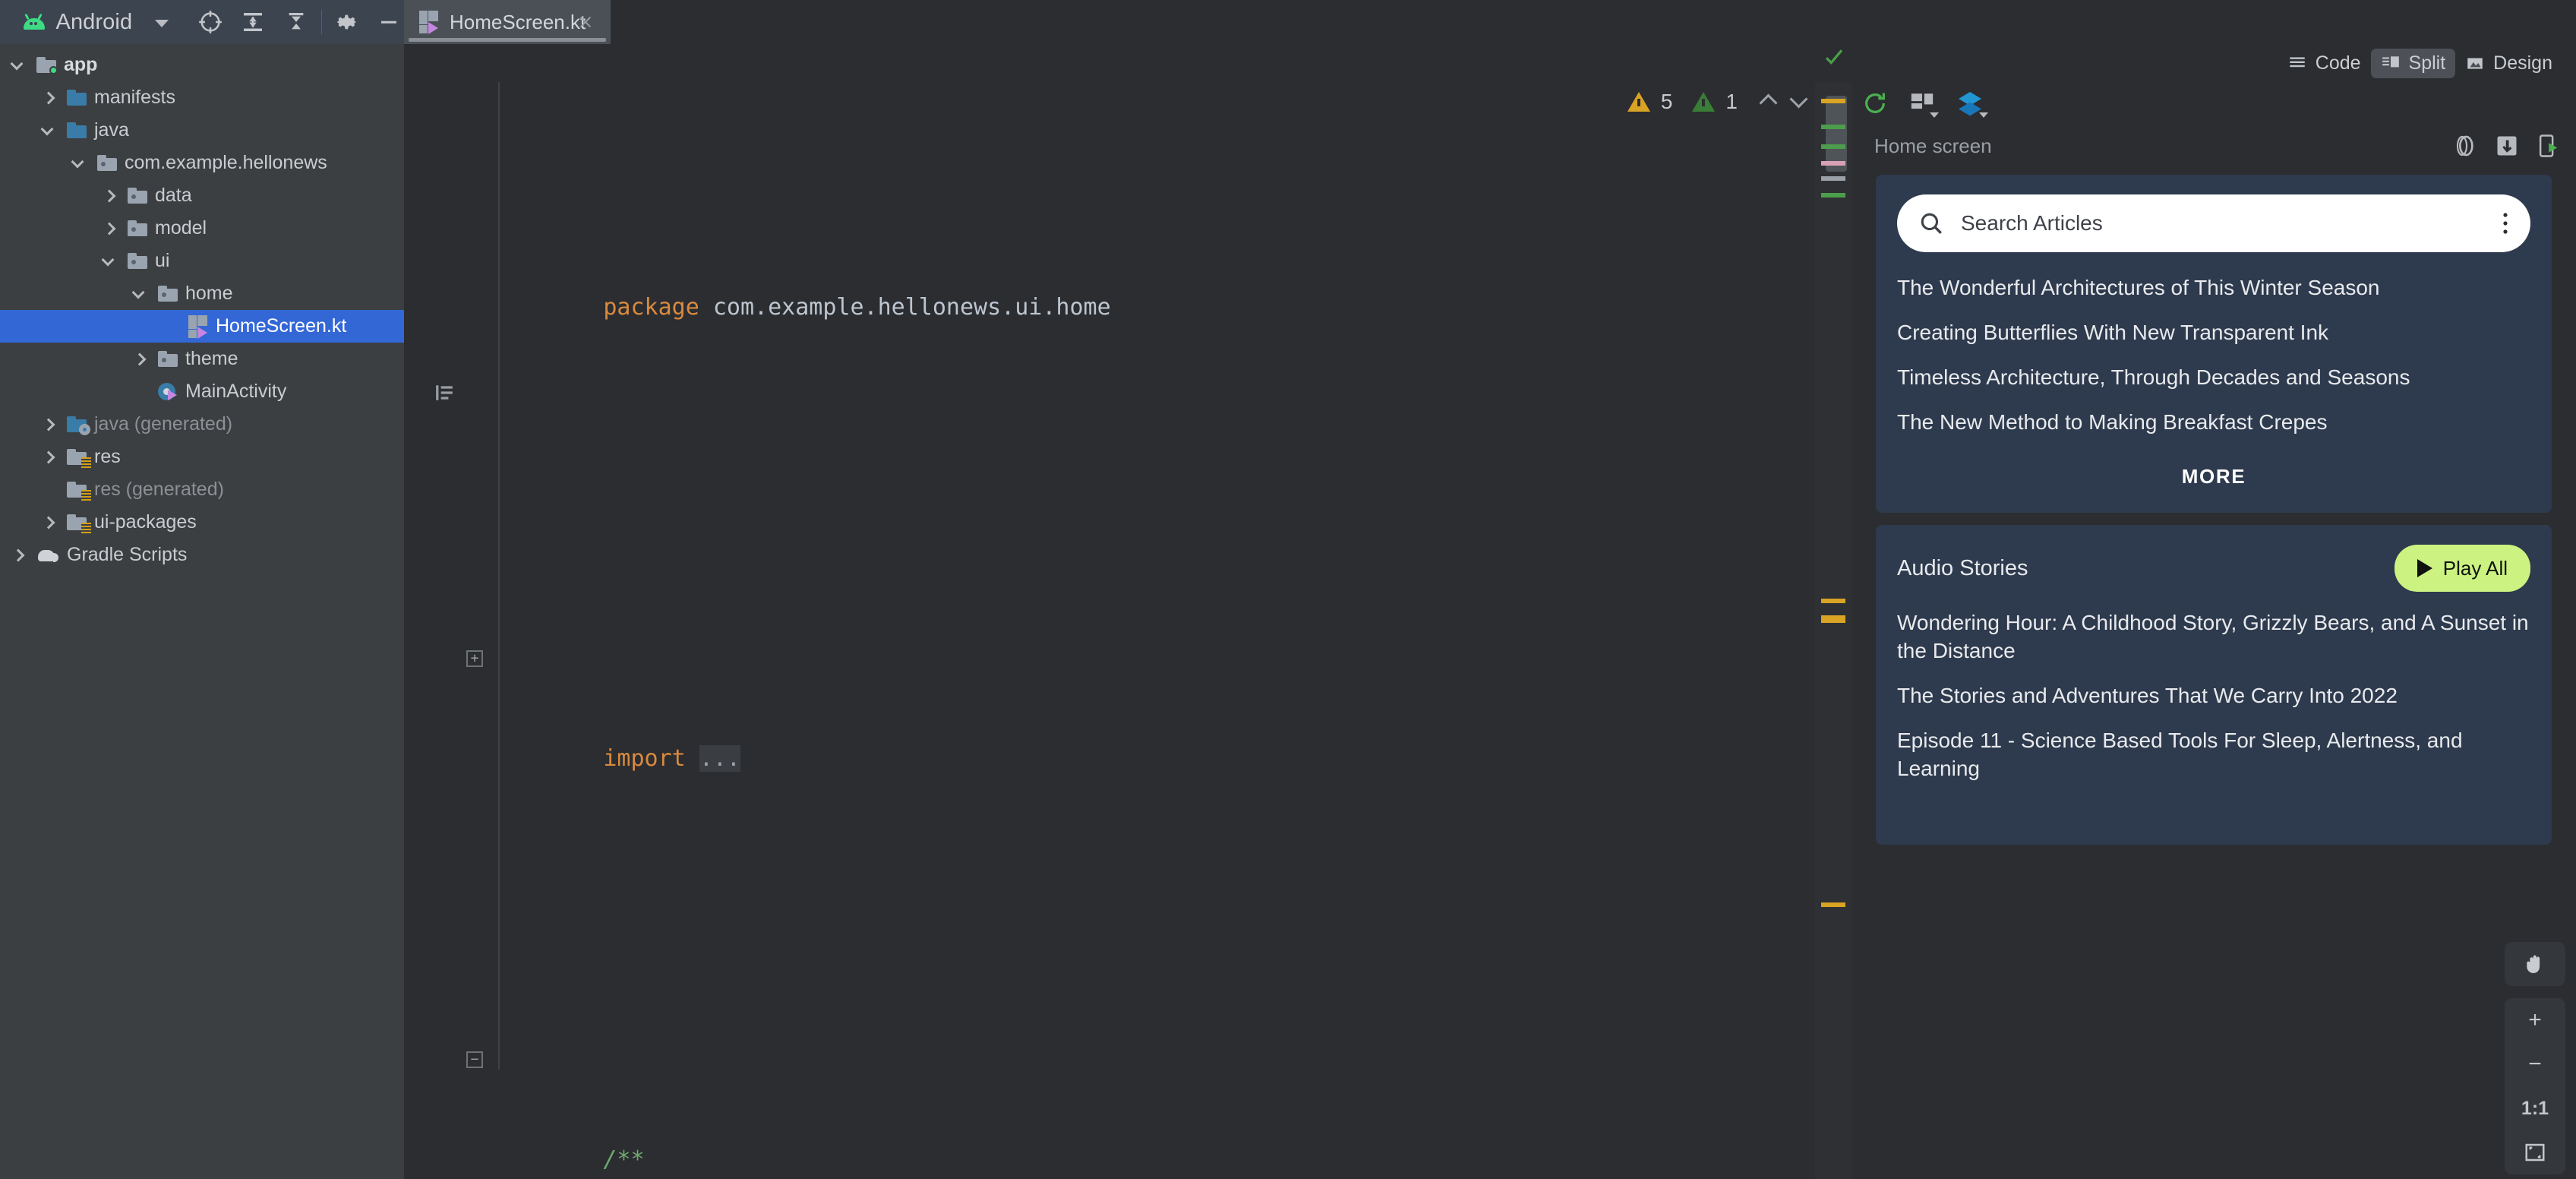 The width and height of the screenshot is (2576, 1179). I want to click on package-path: com.example.hellonews.ui.home, so click(905, 307).